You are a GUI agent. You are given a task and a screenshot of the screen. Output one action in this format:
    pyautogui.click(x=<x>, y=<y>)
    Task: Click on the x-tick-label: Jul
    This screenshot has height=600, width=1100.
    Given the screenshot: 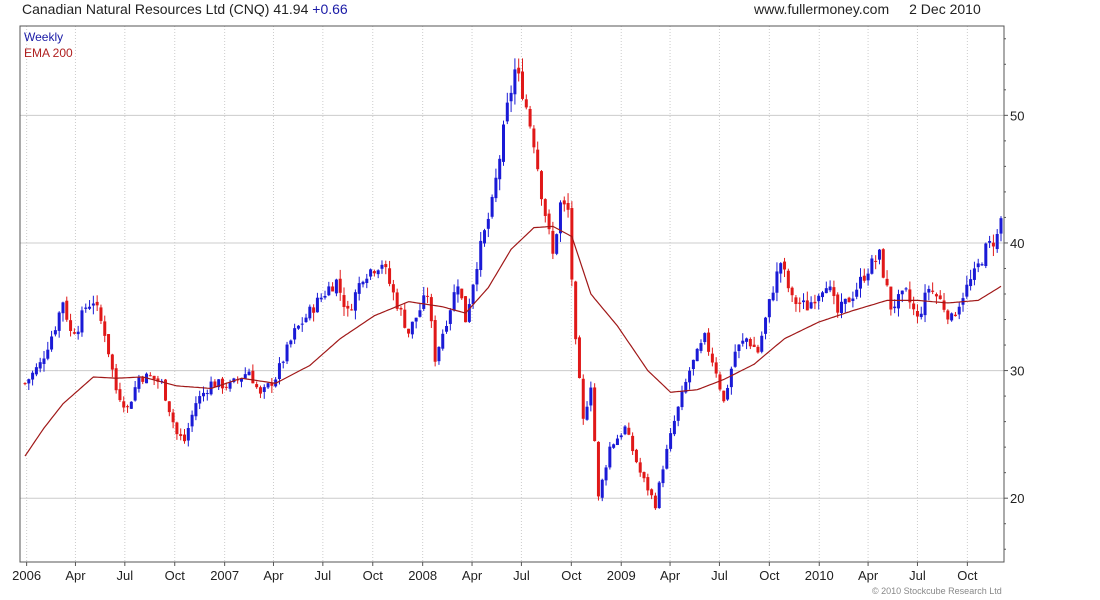 What is the action you would take?
    pyautogui.click(x=125, y=575)
    